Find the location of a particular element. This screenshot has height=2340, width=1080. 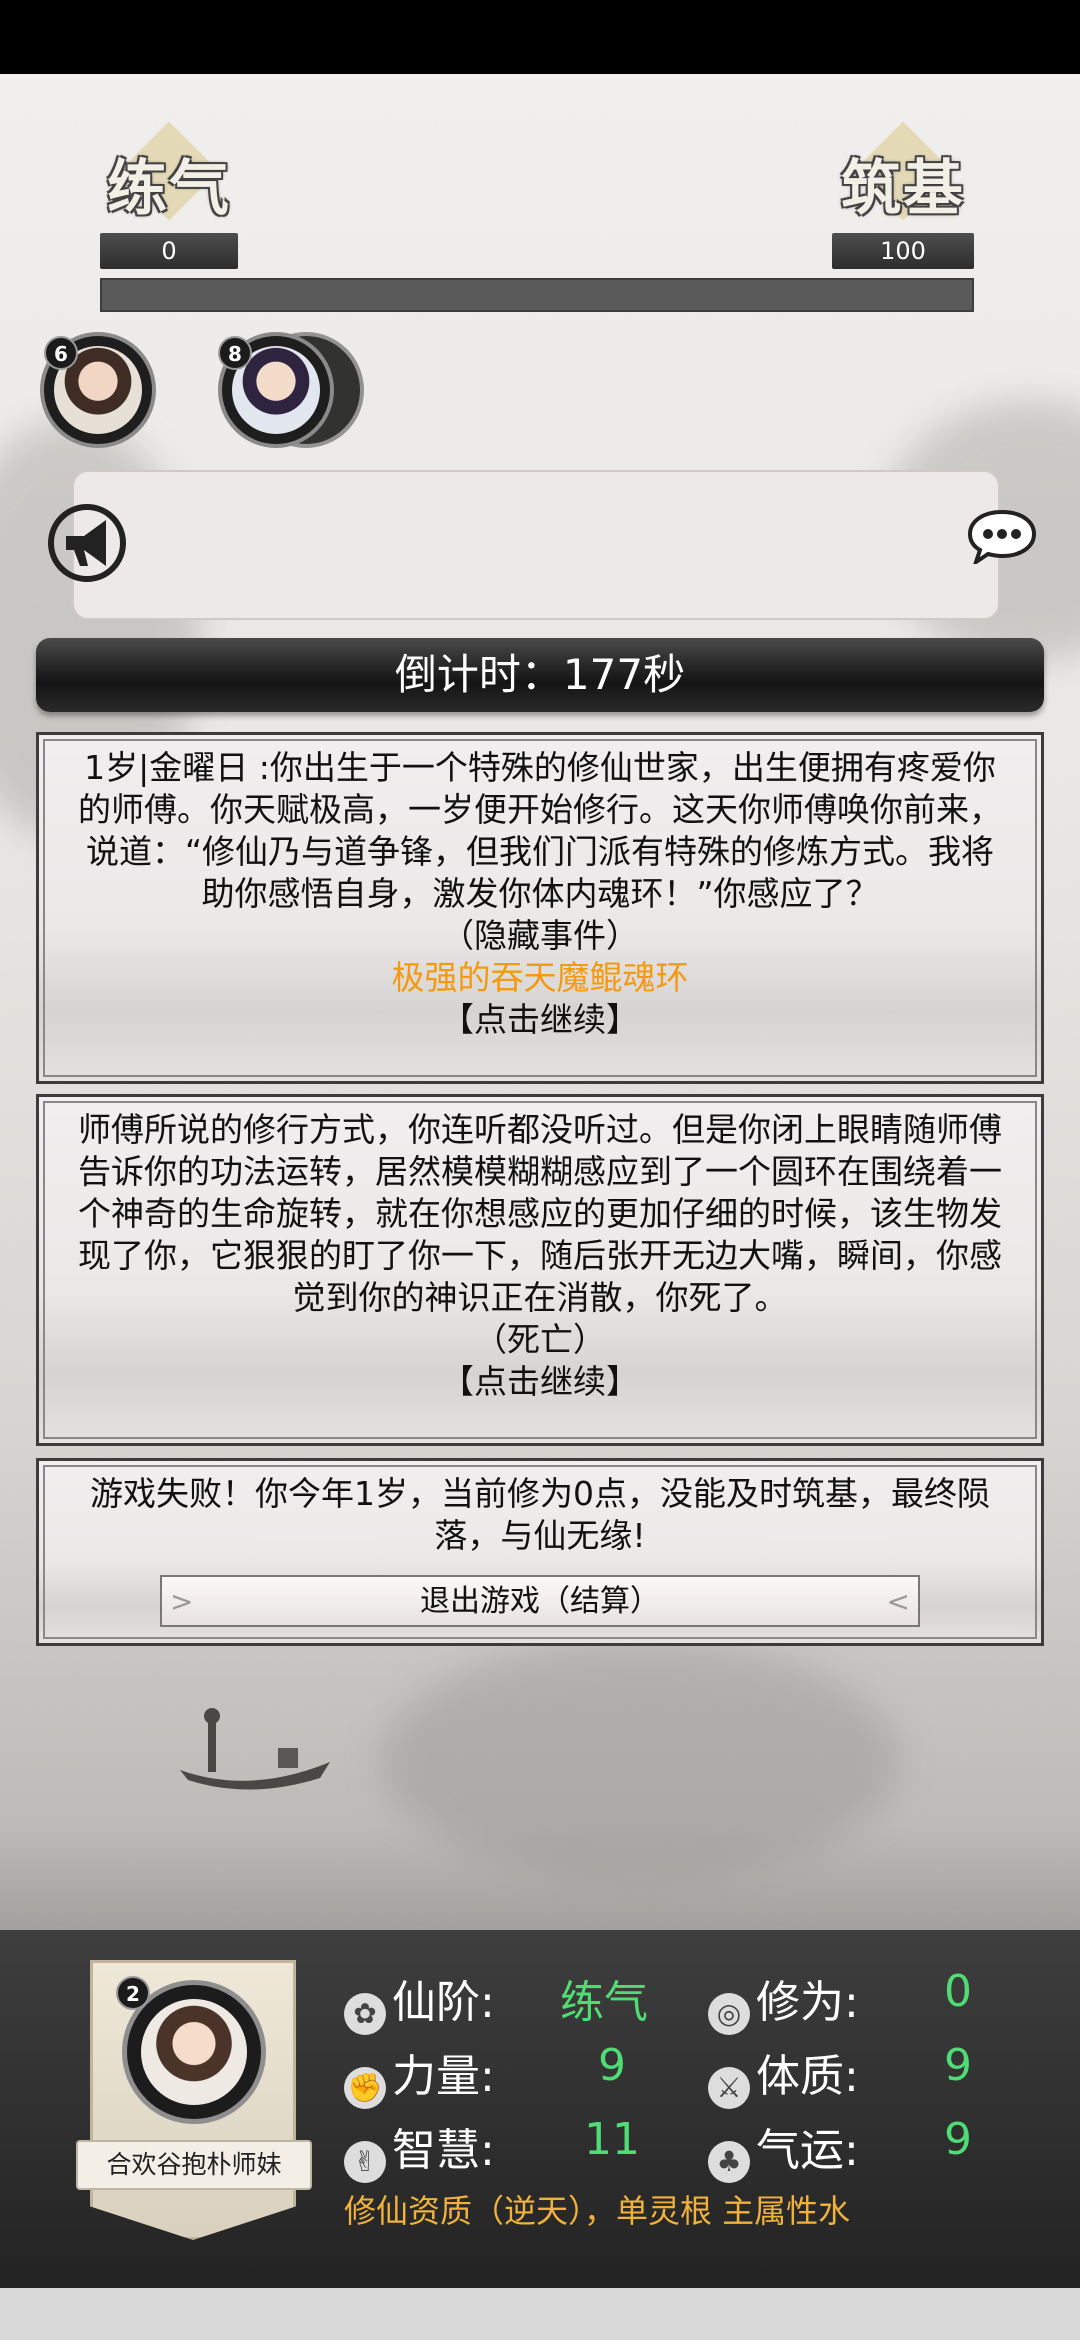

stat-cultivation-label: 修为: is located at coordinates (807, 2002).